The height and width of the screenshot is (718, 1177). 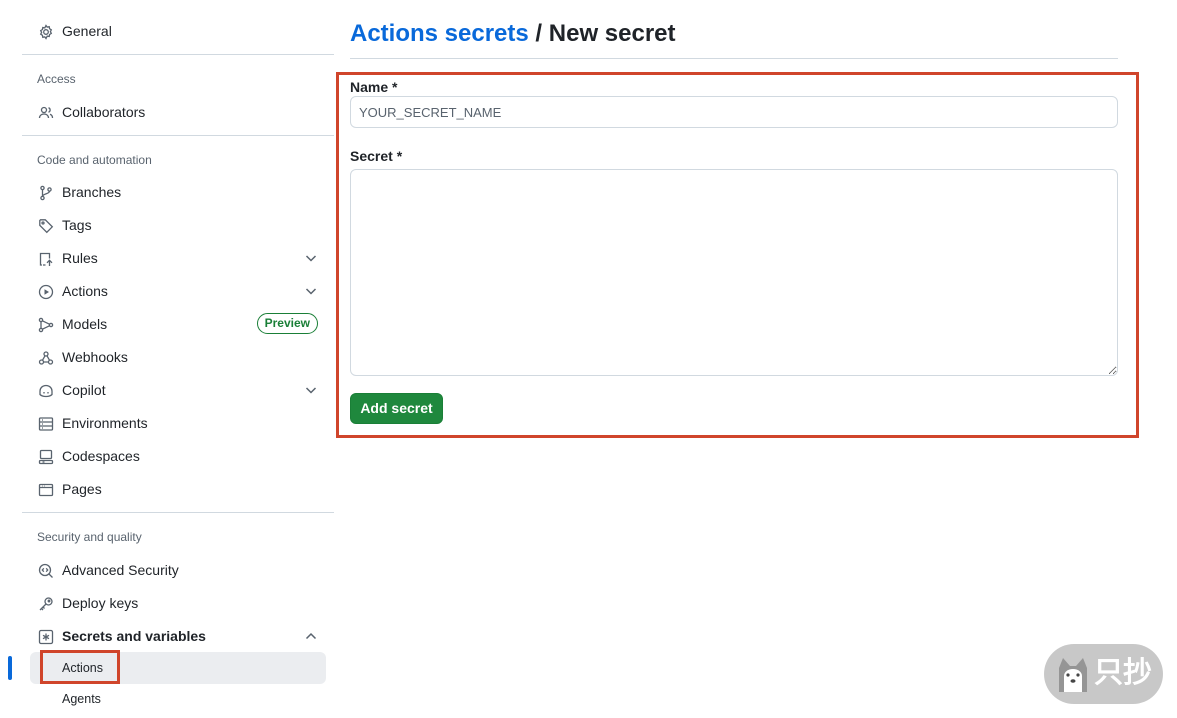 I want to click on browser-icon, so click(x=45, y=489).